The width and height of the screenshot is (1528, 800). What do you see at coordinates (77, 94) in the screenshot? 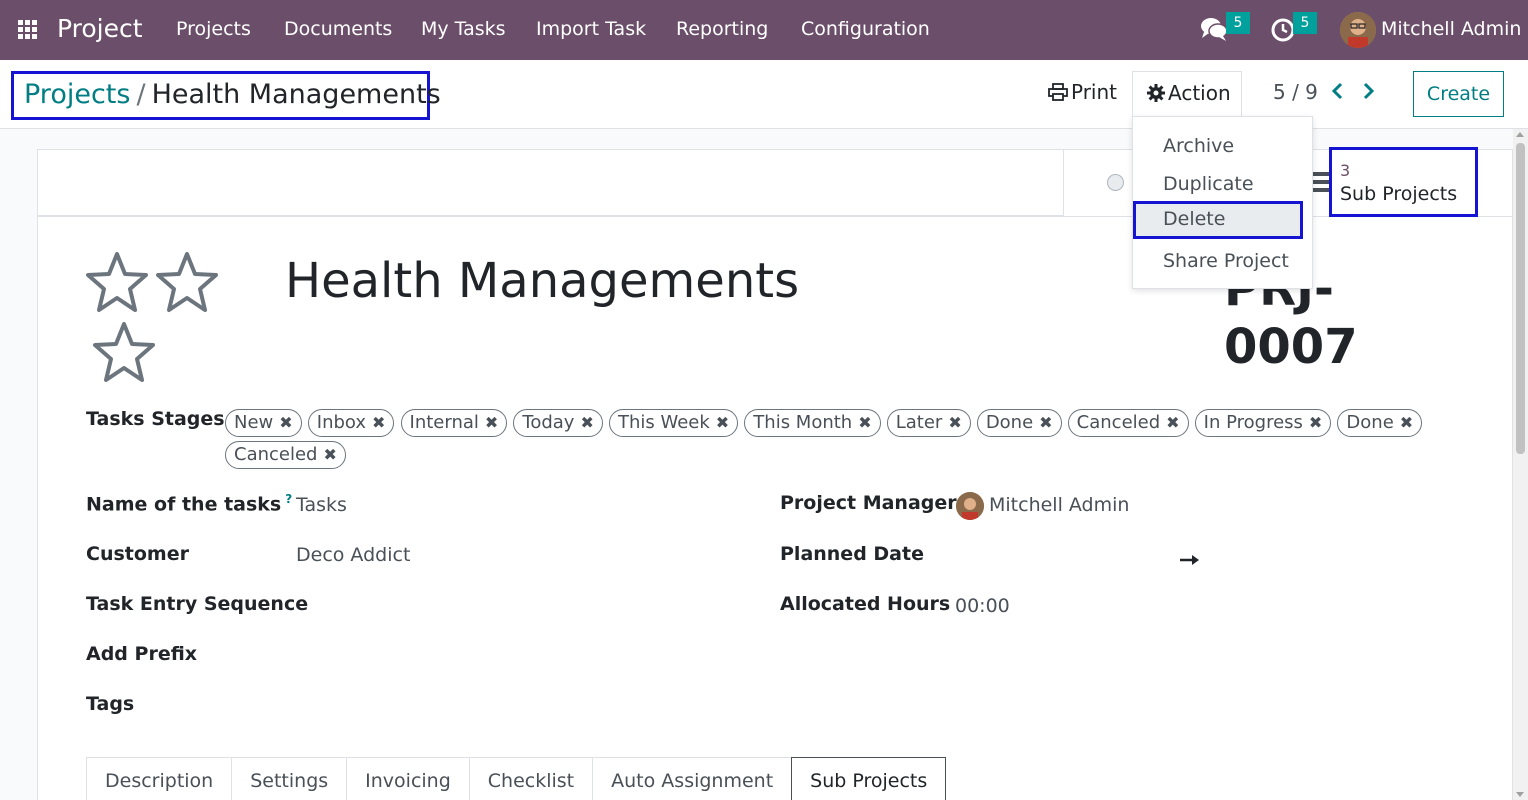
I see `breadcrumb-projects-link: Projects` at bounding box center [77, 94].